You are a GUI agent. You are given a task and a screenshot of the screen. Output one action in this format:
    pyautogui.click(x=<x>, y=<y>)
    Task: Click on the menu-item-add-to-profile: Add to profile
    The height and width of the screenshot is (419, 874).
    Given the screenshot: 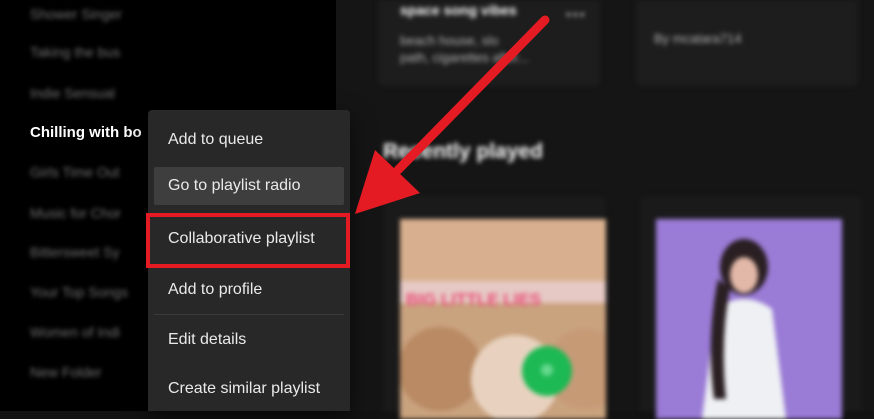 What is the action you would take?
    pyautogui.click(x=249, y=290)
    